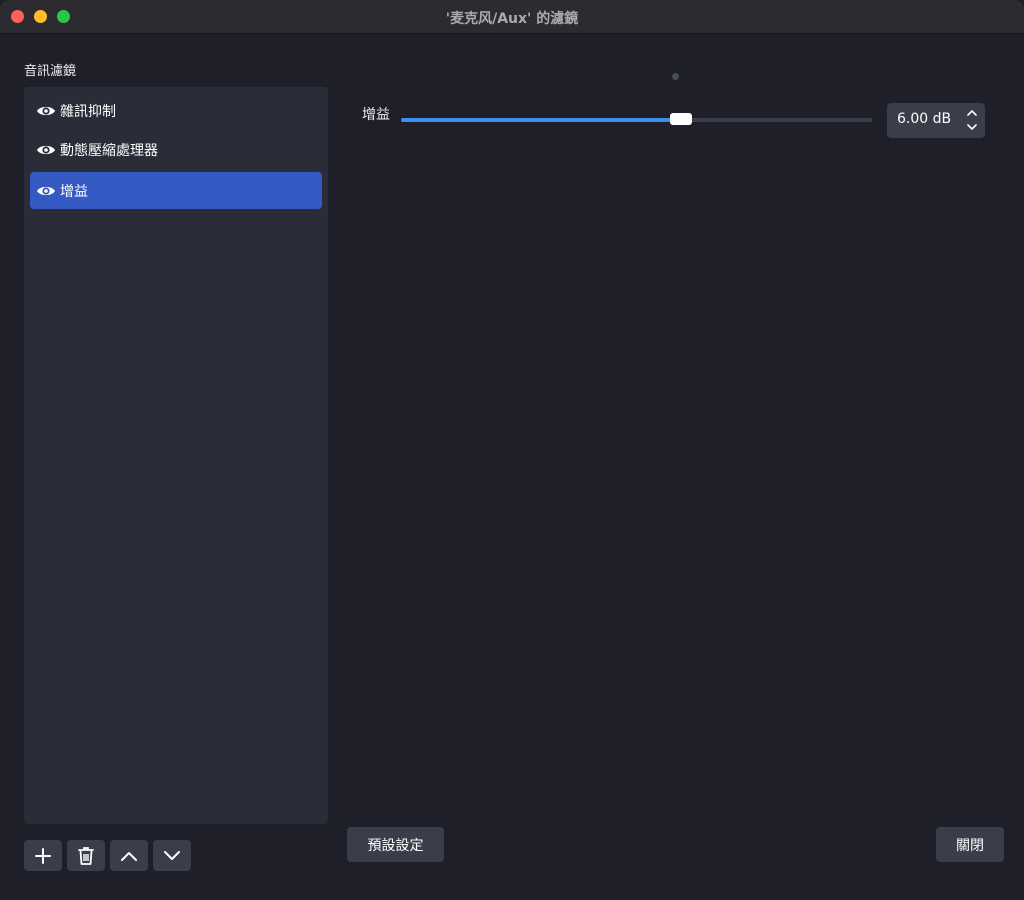  Describe the element at coordinates (176, 110) in the screenshot. I see `filter-item-noise-suppression: 雜訊抑制` at that location.